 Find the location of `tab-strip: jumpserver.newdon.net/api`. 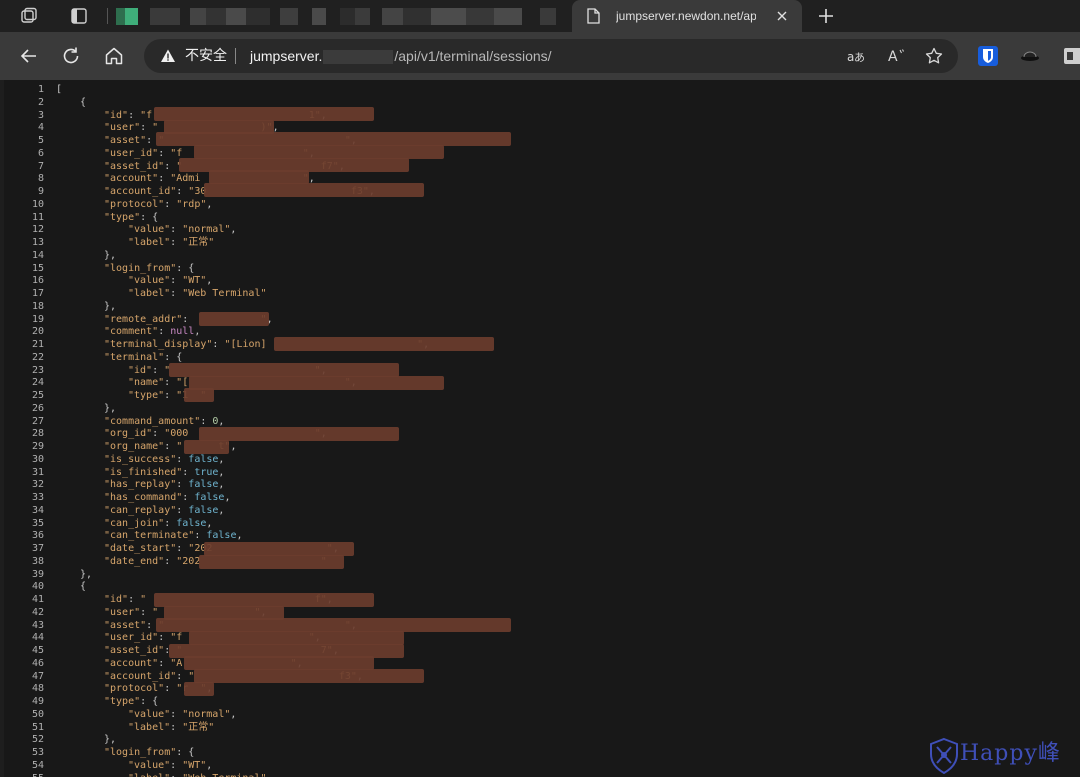

tab-strip: jumpserver.newdon.net/api is located at coordinates (540, 16).